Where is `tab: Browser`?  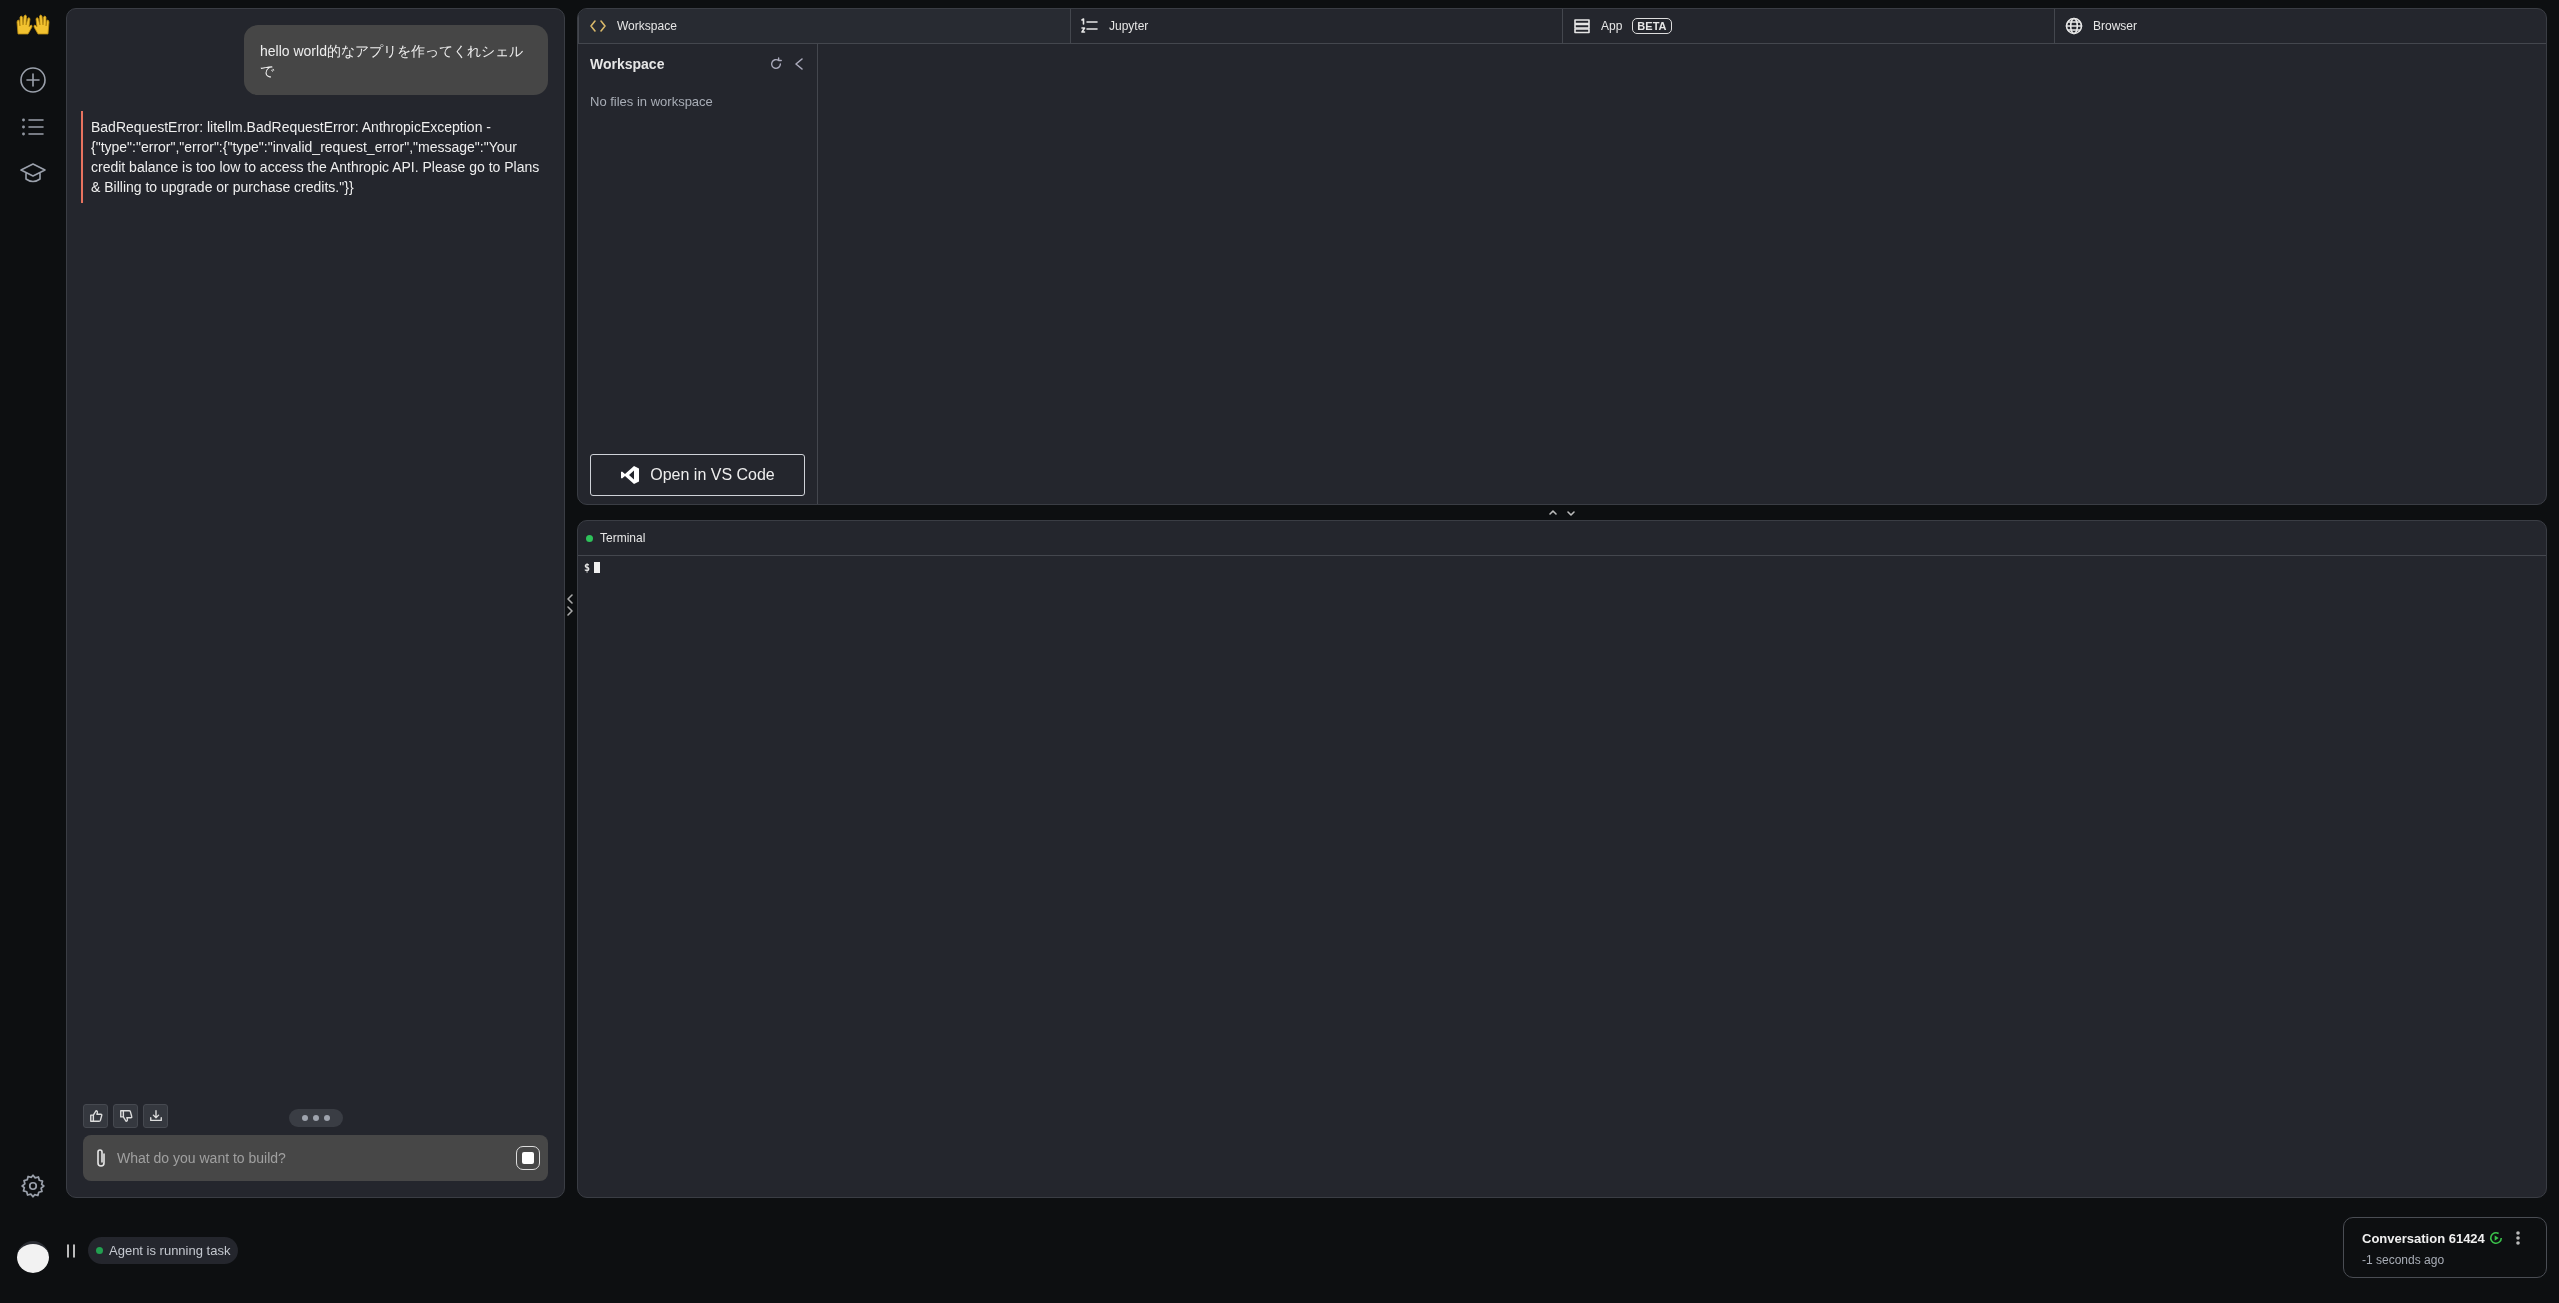 tab: Browser is located at coordinates (2300, 26).